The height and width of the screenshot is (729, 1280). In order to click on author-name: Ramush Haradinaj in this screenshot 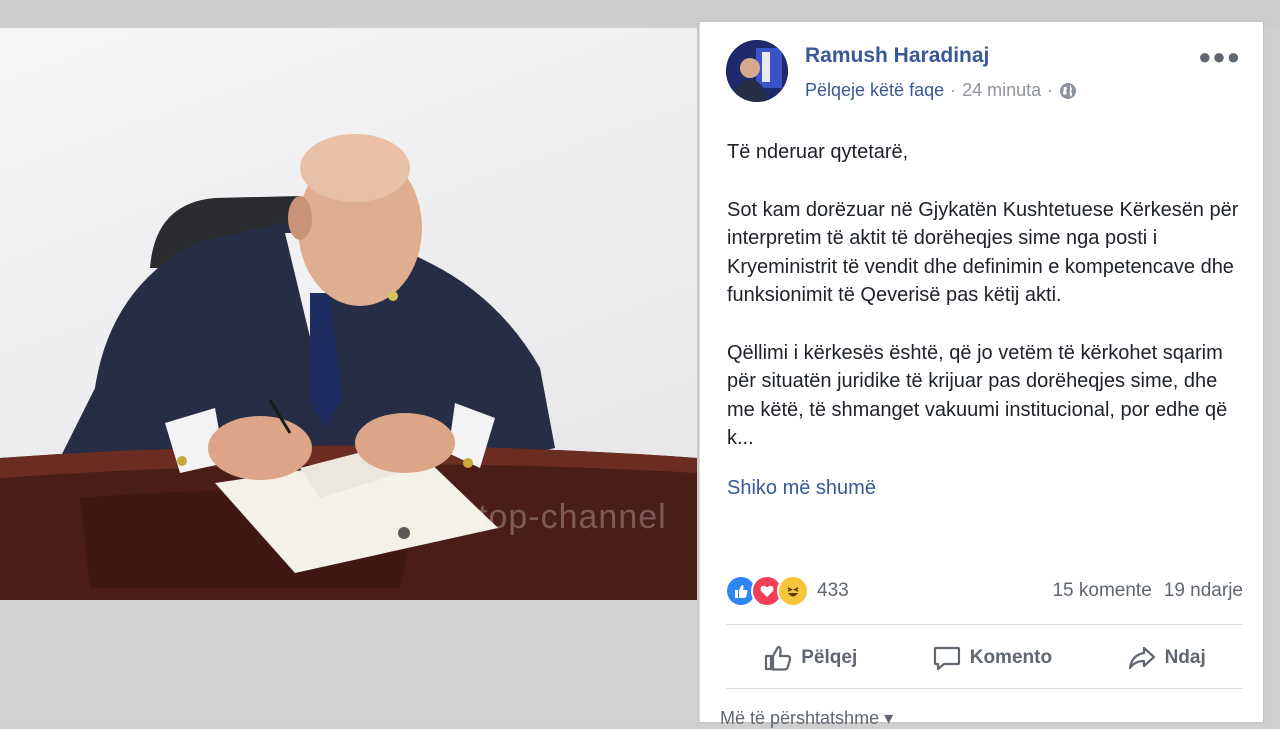, I will do `click(897, 56)`.